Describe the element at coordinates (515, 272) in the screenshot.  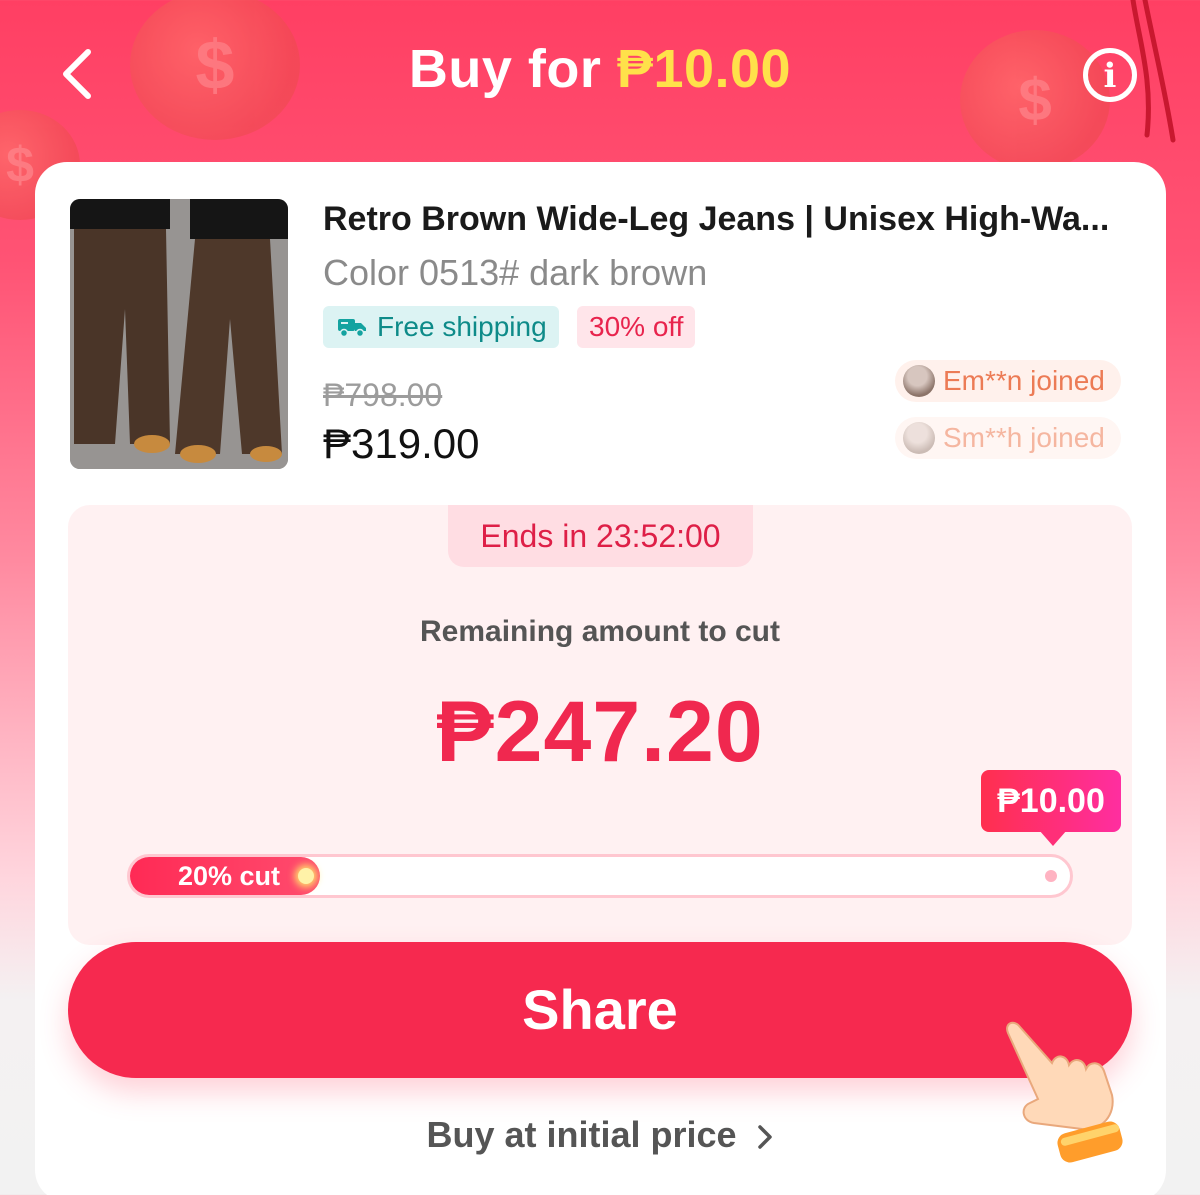
I see `product-variant: Color 0513# dark brown` at that location.